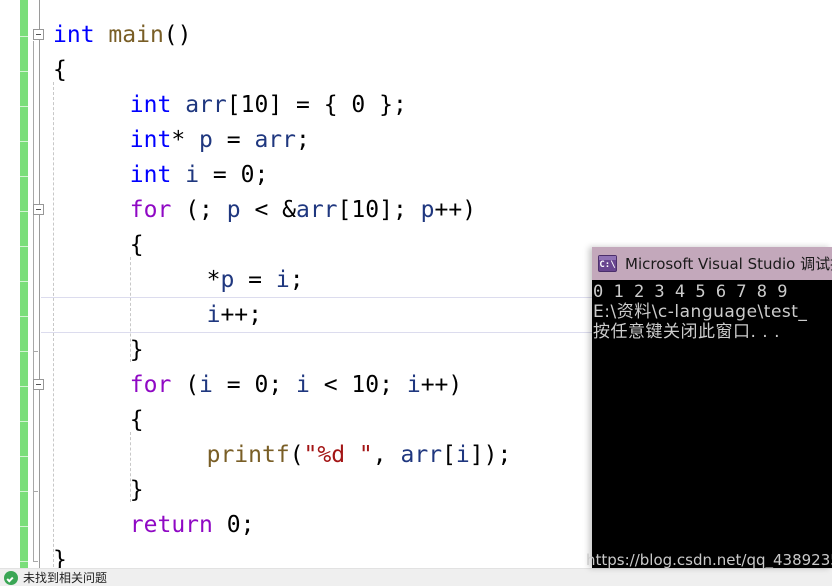 Image resolution: width=832 pixels, height=586 pixels. What do you see at coordinates (687, 332) in the screenshot?
I see `console-output-line: 按任意键关闭此窗口. . .` at bounding box center [687, 332].